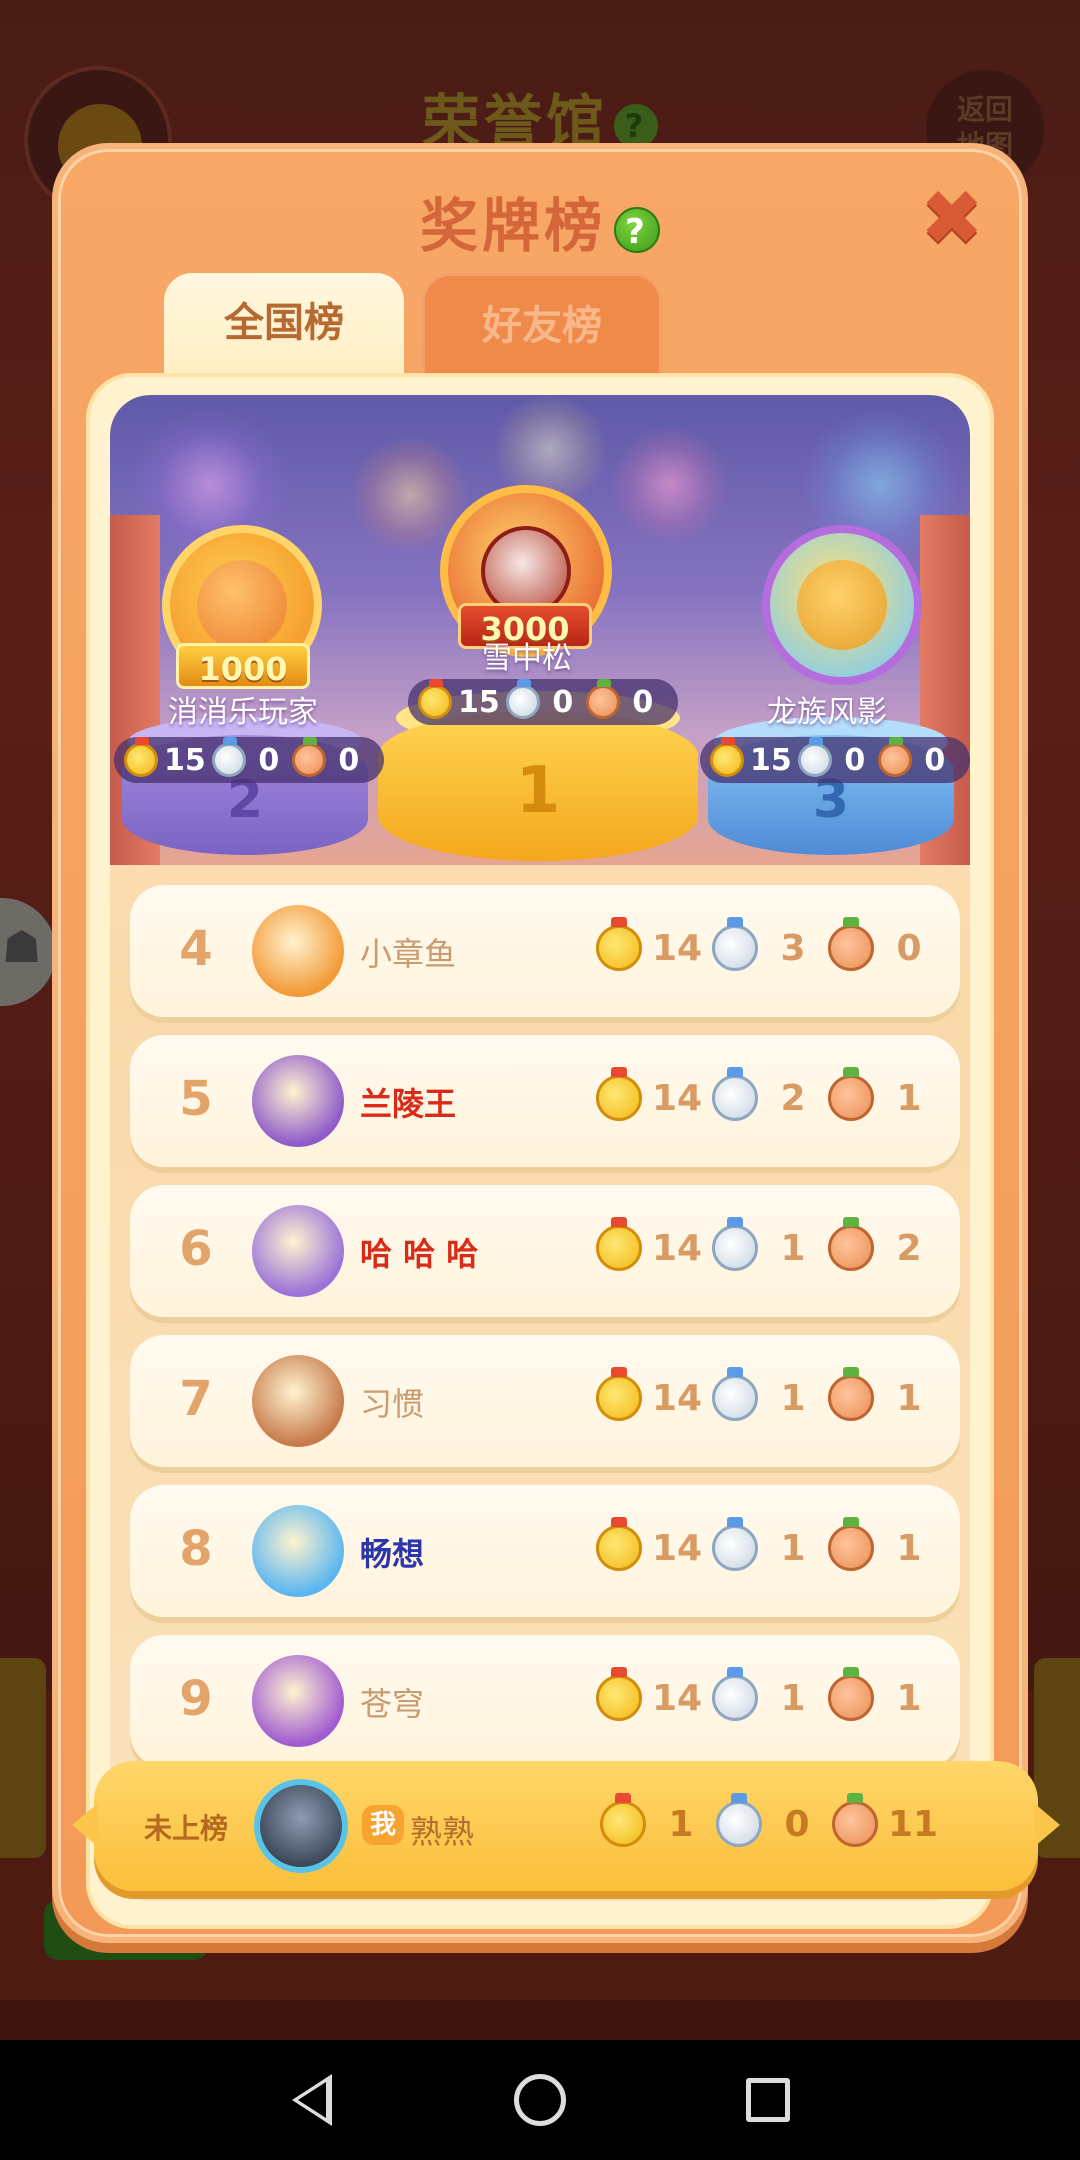  Describe the element at coordinates (419, 1254) in the screenshot. I see `player-name: 哈 哈 哈` at that location.